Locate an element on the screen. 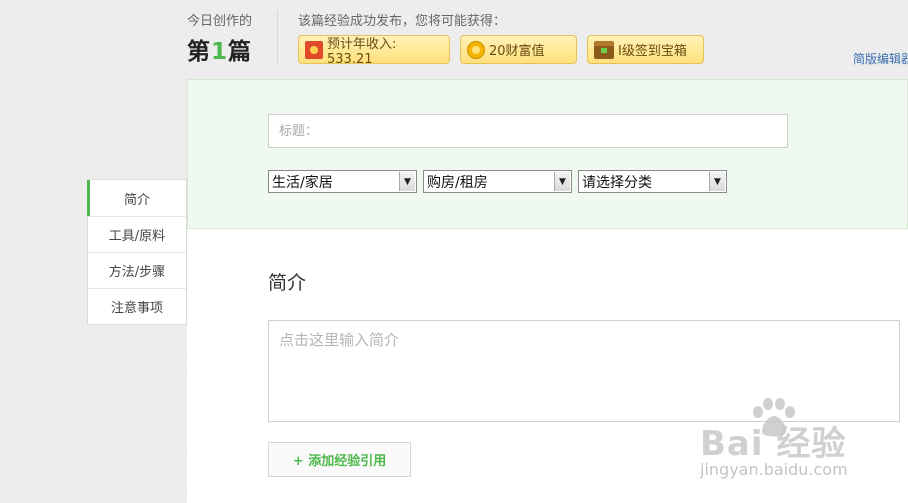  reward-wealth-badge: 20财富值 is located at coordinates (518, 49).